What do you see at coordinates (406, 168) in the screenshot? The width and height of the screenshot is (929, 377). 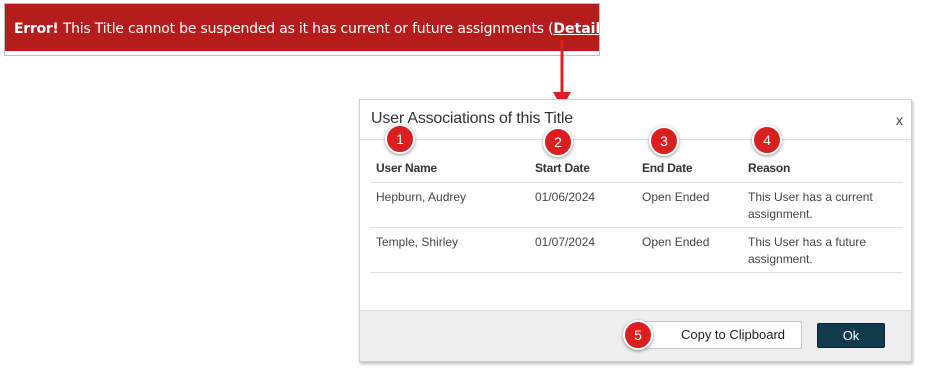 I see `column-header-user-name: User Name` at bounding box center [406, 168].